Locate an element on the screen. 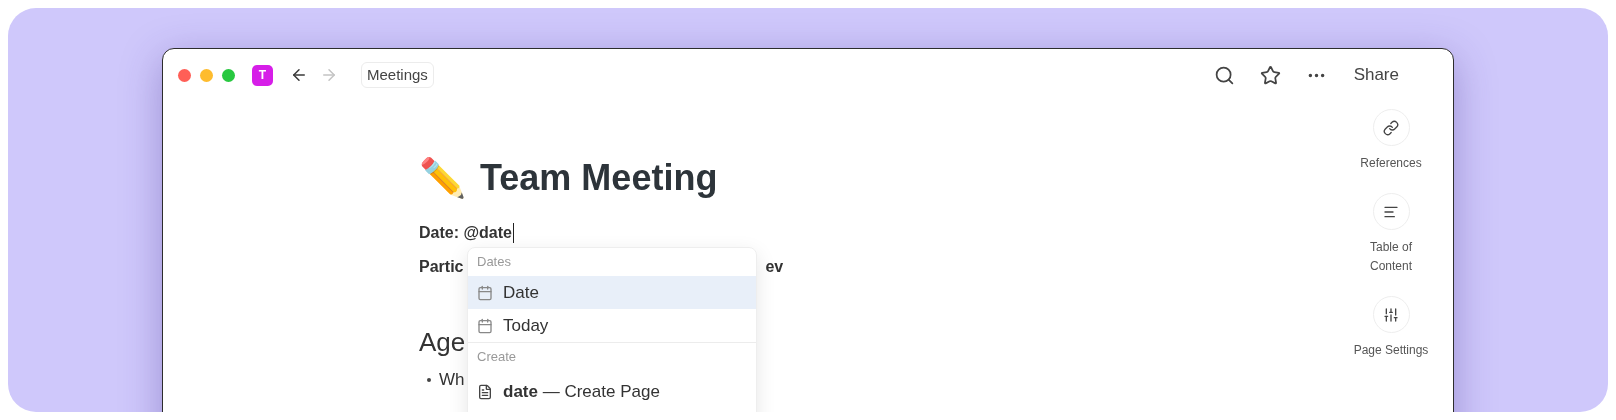 The height and width of the screenshot is (420, 1616). share-button: Share is located at coordinates (1376, 75).